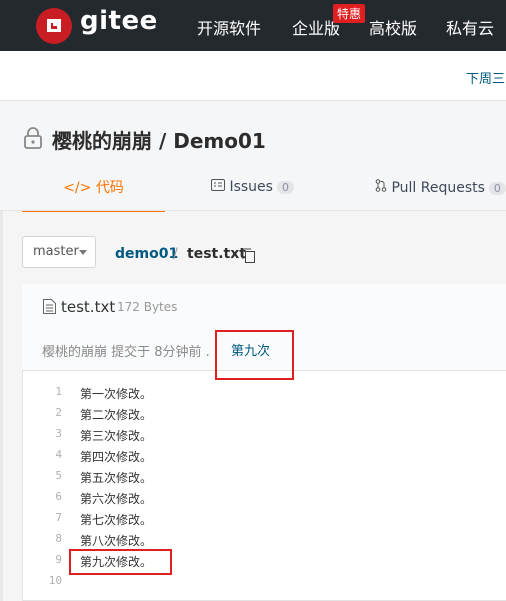 Image resolution: width=506 pixels, height=601 pixels. I want to click on gitee-logo-icon, so click(54, 26).